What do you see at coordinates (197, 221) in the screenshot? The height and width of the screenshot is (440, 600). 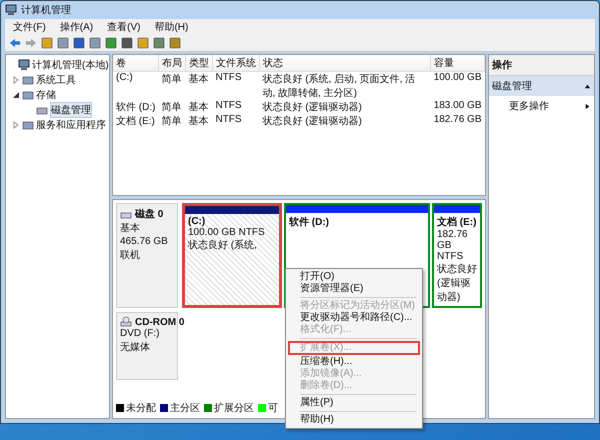 I see `partition-label: (C:)` at bounding box center [197, 221].